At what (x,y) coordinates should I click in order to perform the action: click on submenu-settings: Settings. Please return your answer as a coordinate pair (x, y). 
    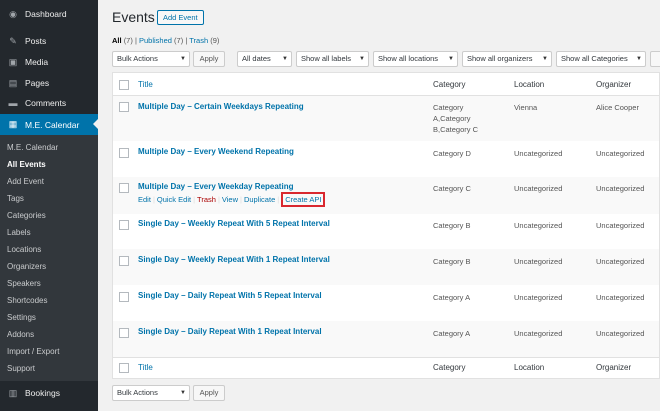
    Looking at the image, I should click on (21, 317).